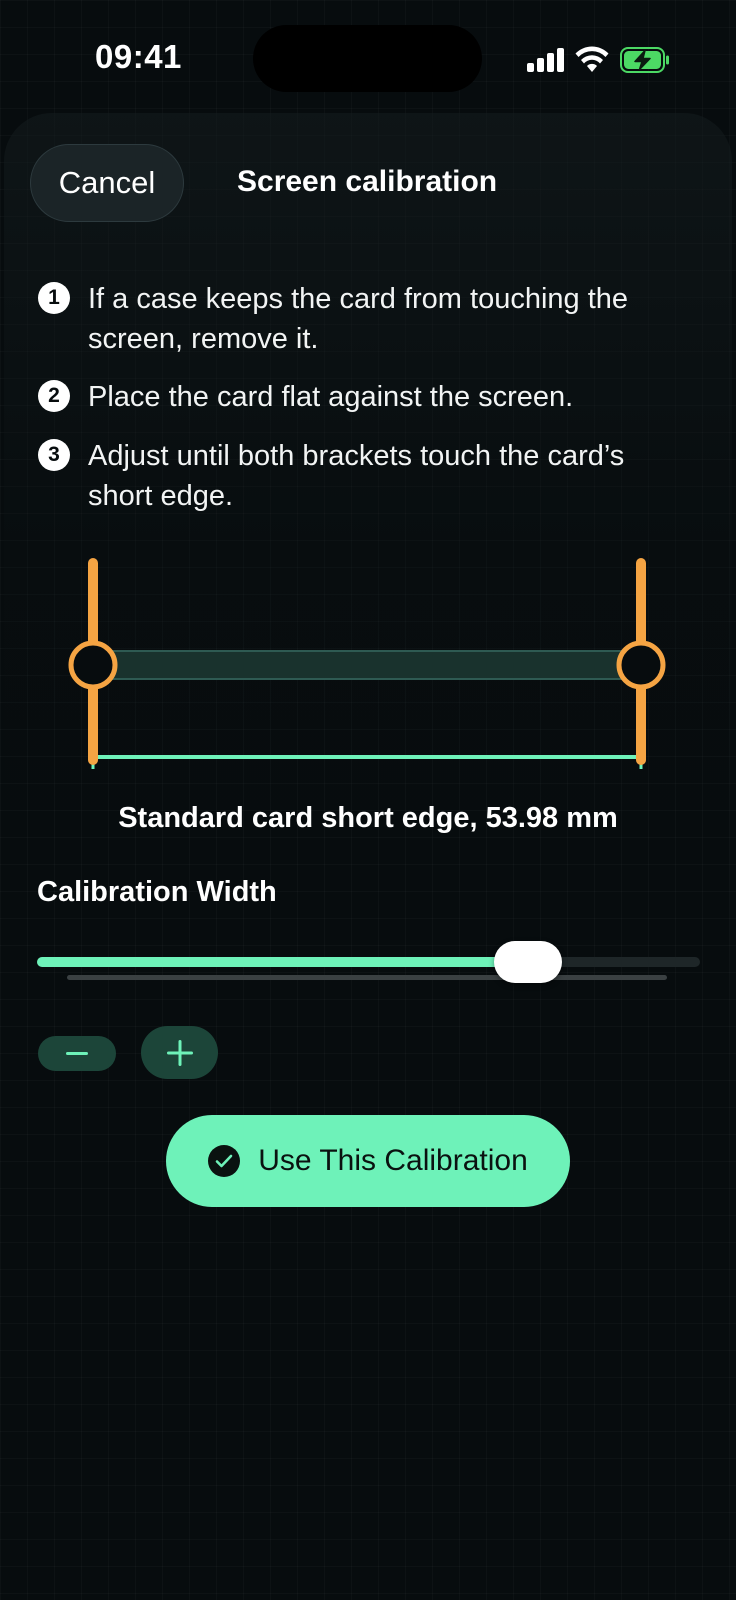 The height and width of the screenshot is (1600, 736). What do you see at coordinates (282, 962) in the screenshot?
I see `slider-fill` at bounding box center [282, 962].